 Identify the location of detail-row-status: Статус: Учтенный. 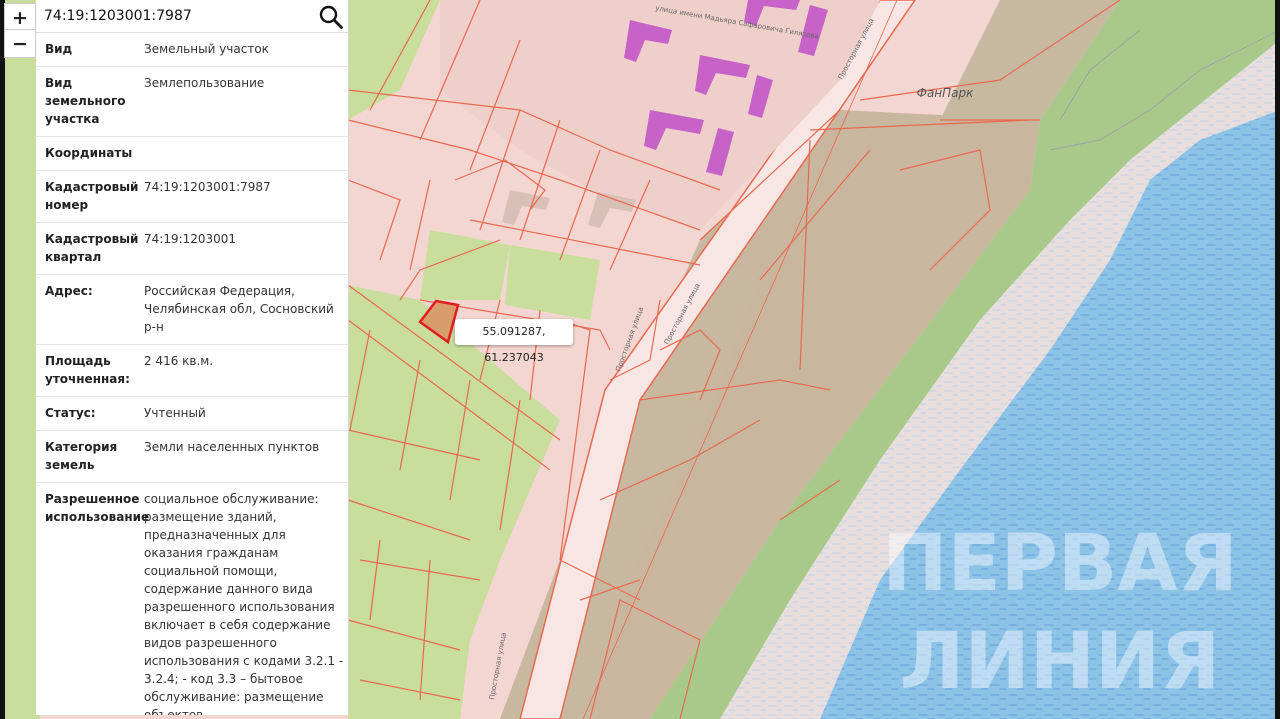
(192, 414).